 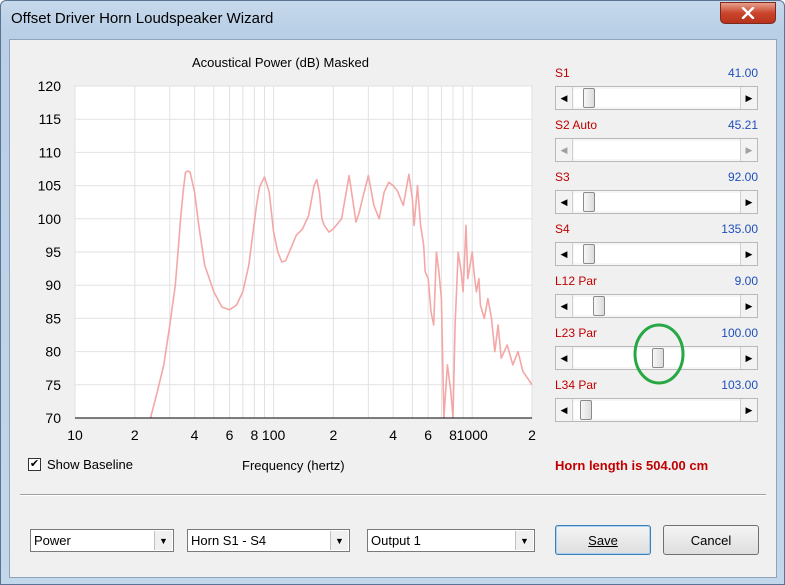 I want to click on x-tick-label: 100, so click(x=274, y=435).